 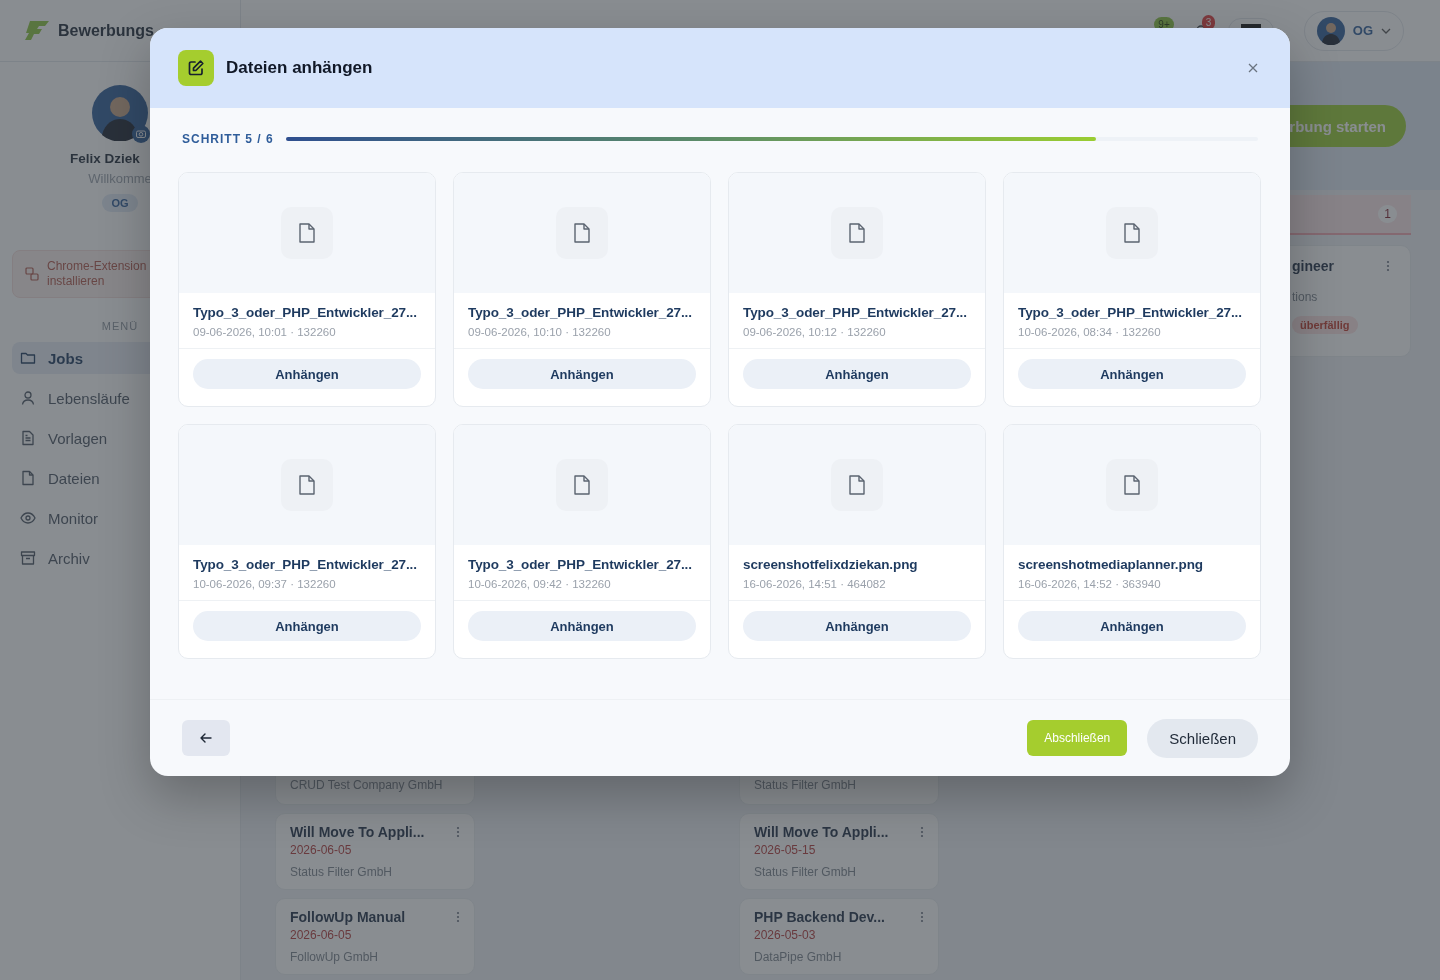 I want to click on file-meta: 16-06-2026, 14:52 · 363940, so click(x=1090, y=584).